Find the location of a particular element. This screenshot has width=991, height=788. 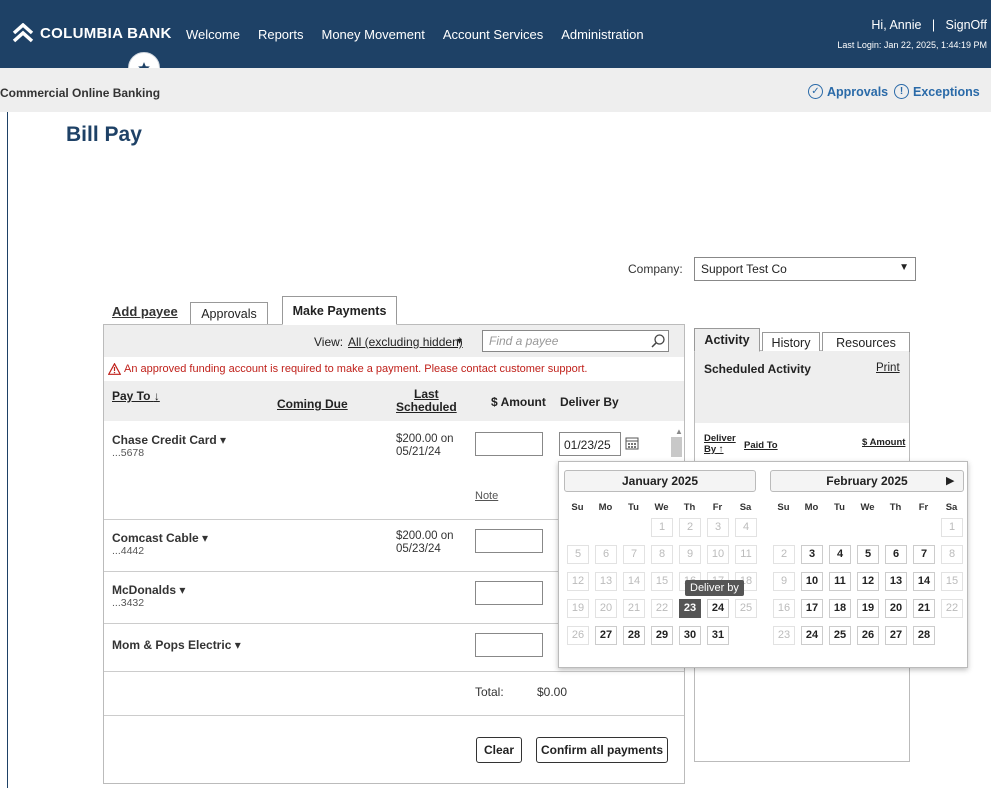

calendar-day: 7 is located at coordinates (924, 554).